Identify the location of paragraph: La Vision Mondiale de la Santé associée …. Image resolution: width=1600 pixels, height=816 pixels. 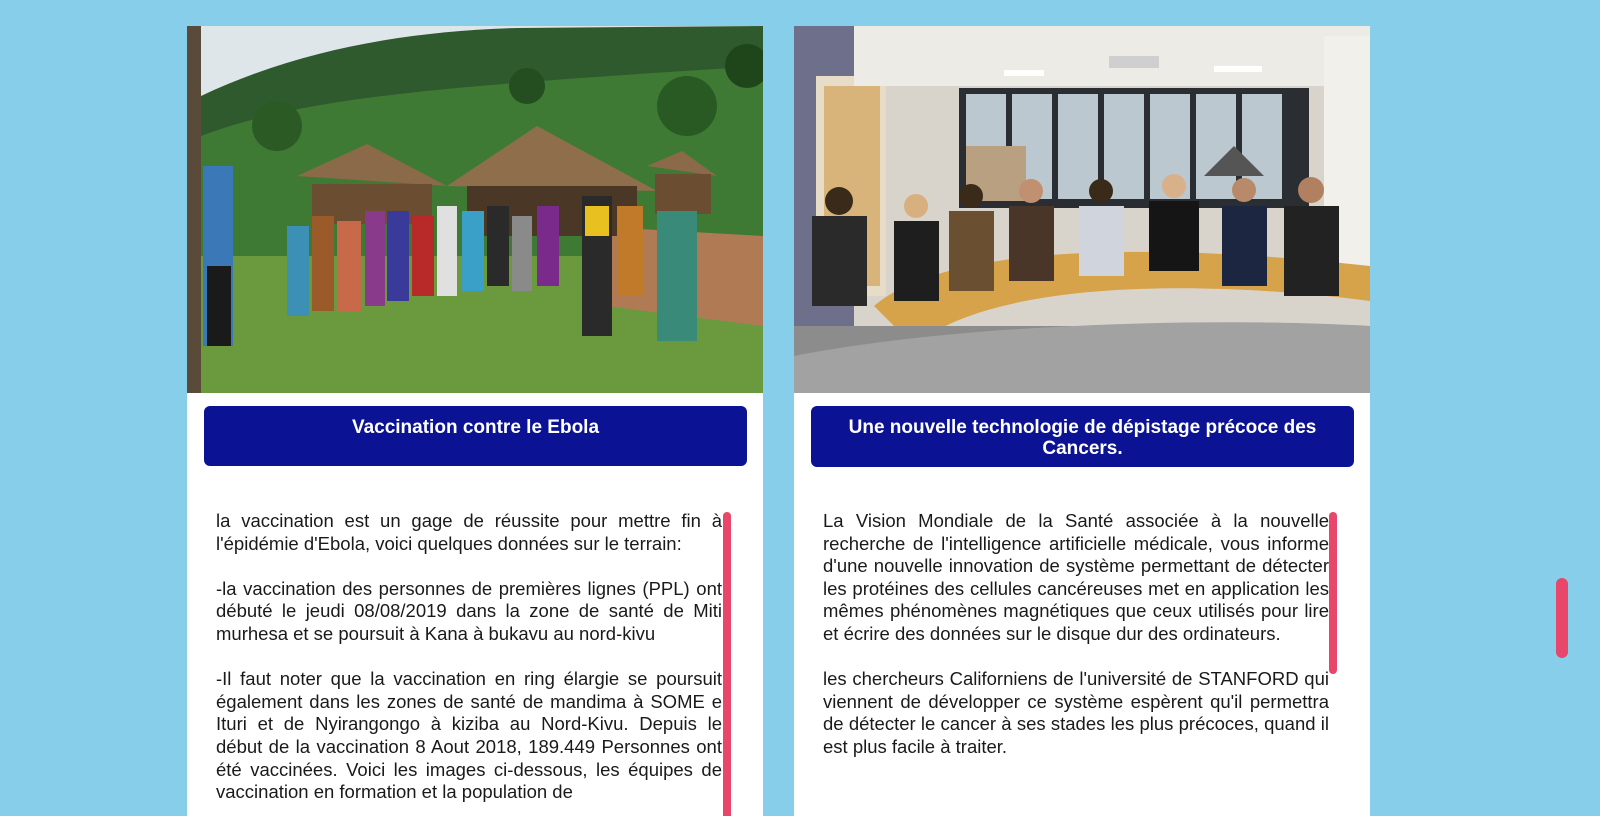
(1076, 577).